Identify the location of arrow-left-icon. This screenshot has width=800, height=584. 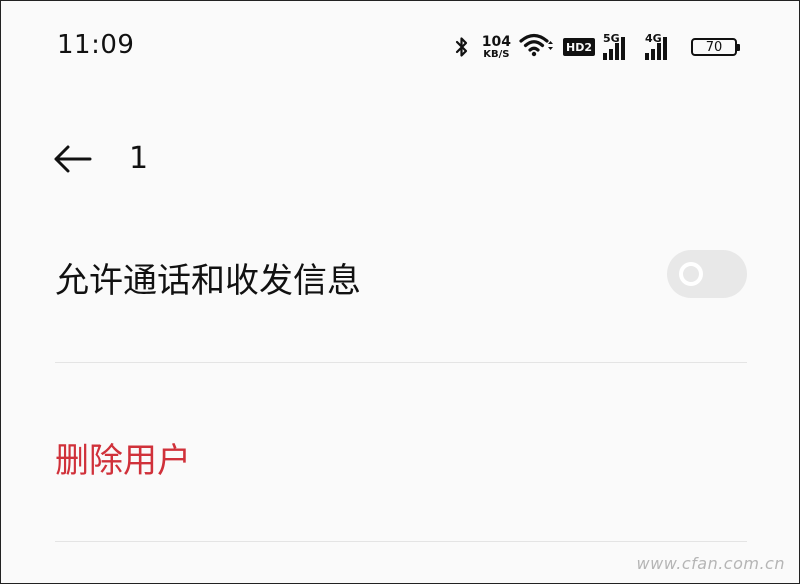
(73, 159).